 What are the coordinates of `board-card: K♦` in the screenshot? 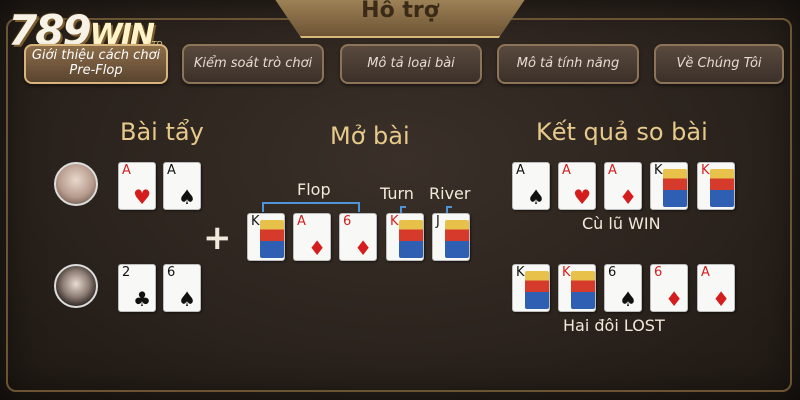 It's located at (405, 237).